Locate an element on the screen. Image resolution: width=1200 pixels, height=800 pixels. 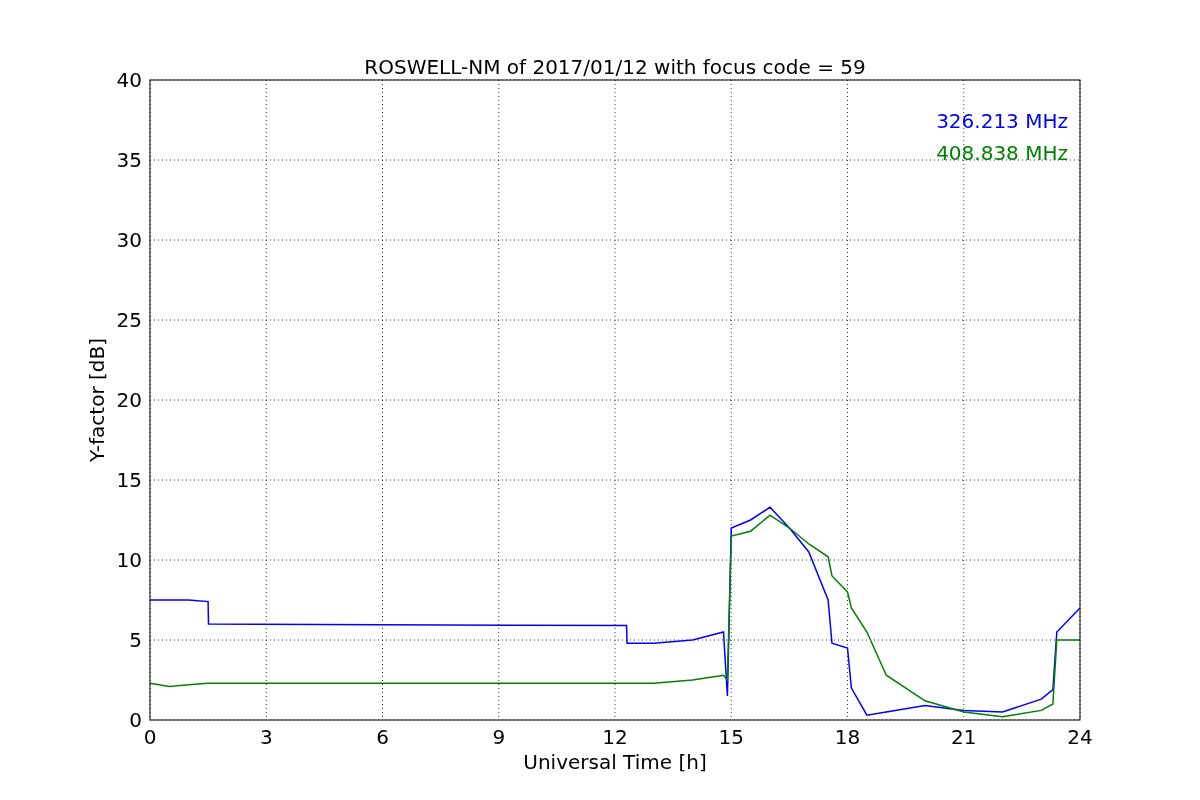
y-tick-label: 20 is located at coordinates (129, 400).